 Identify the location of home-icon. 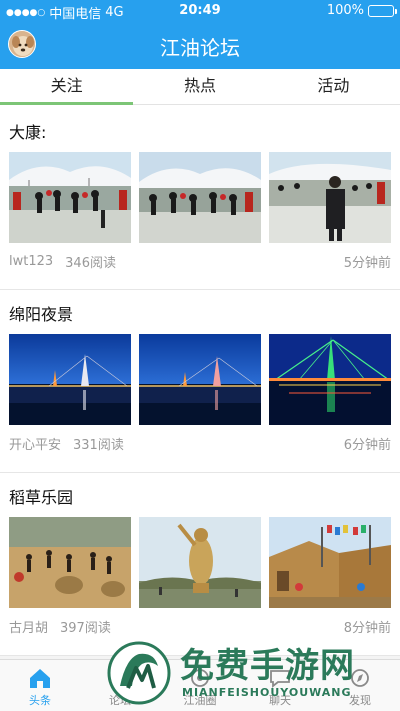
(40, 678).